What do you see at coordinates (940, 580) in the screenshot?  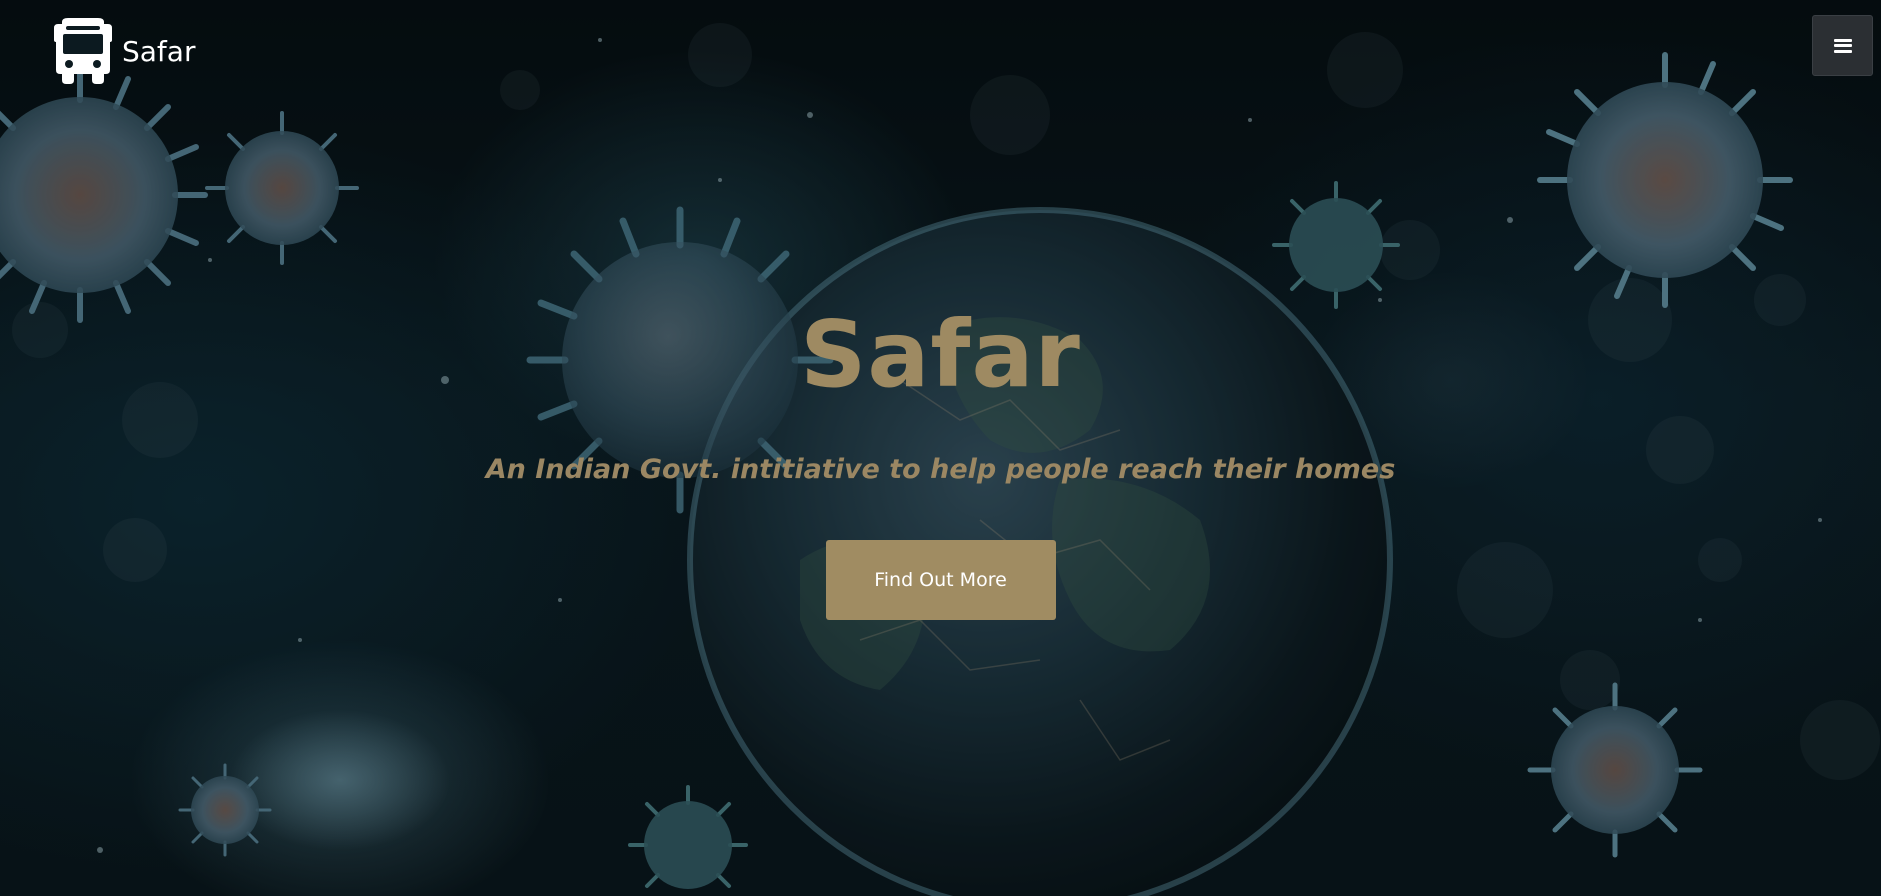 I see `find-out-more-button: Find Out More` at bounding box center [940, 580].